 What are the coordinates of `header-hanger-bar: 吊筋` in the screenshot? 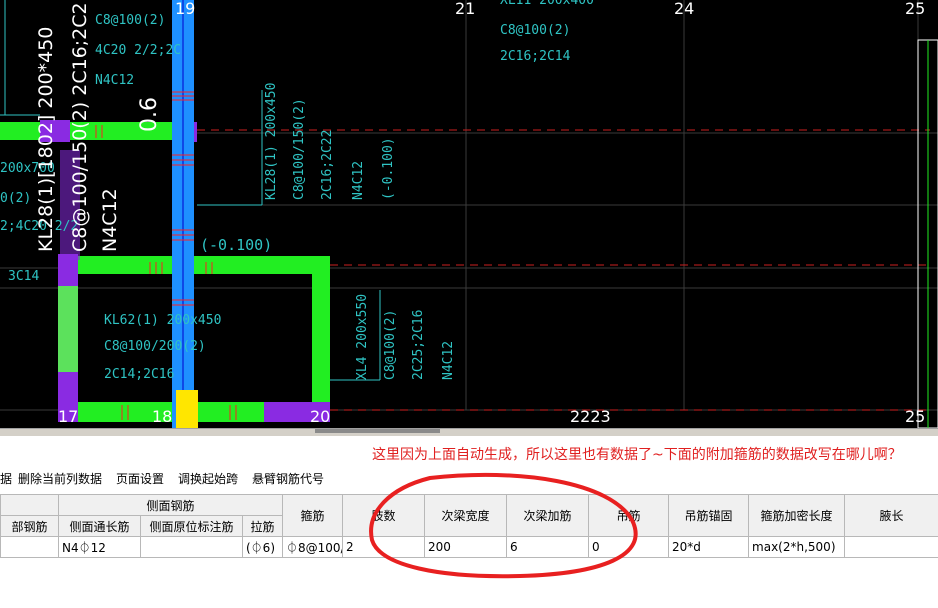 It's located at (629, 515).